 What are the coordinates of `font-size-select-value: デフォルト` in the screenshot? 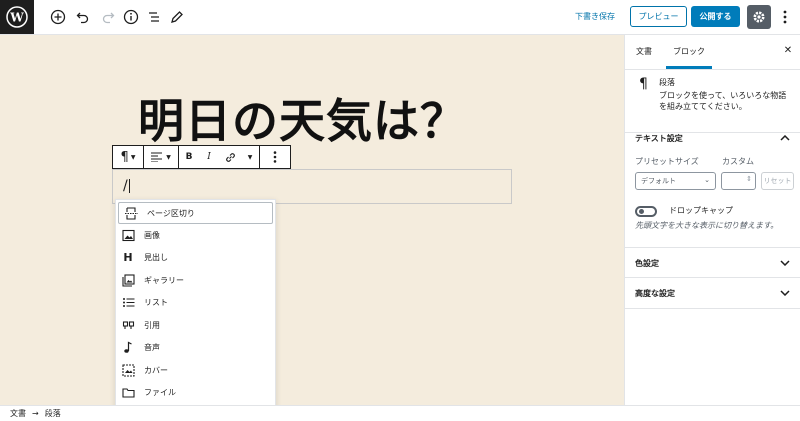 It's located at (658, 181).